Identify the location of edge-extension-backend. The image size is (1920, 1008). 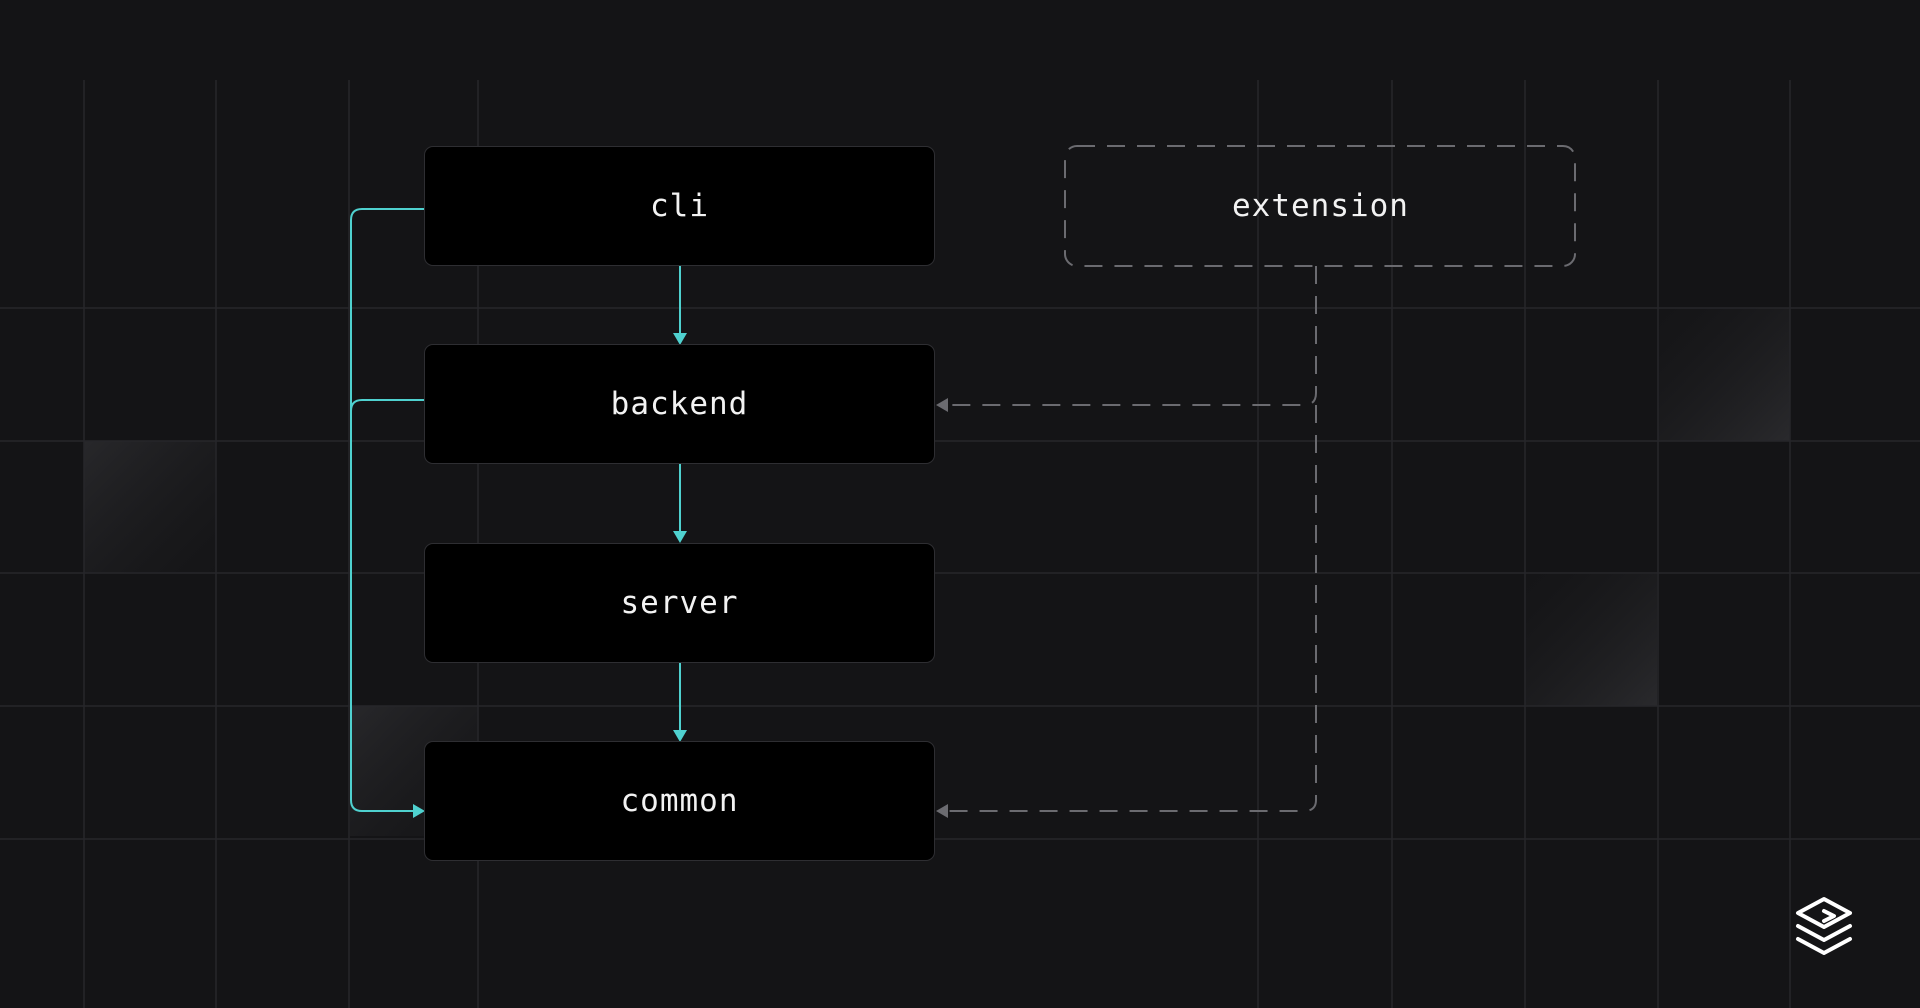
(1132, 336).